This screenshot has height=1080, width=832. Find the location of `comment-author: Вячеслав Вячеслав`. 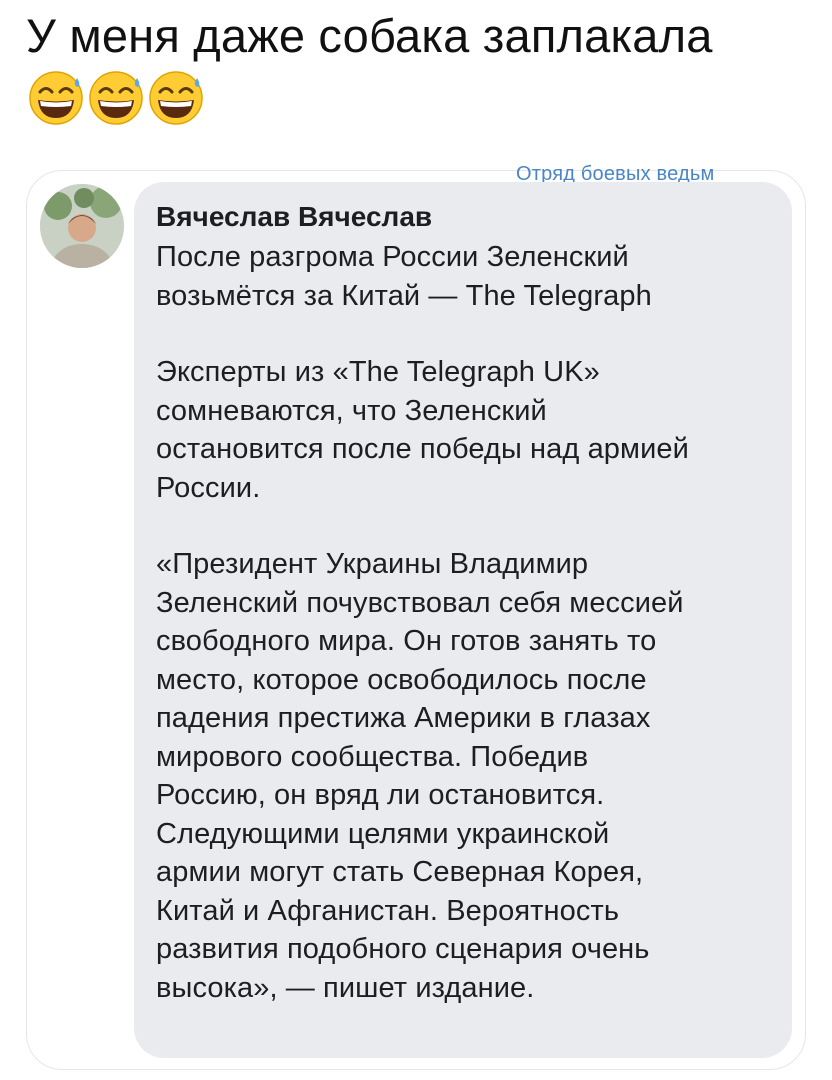

comment-author: Вячеслав Вячеслав is located at coordinates (463, 217).